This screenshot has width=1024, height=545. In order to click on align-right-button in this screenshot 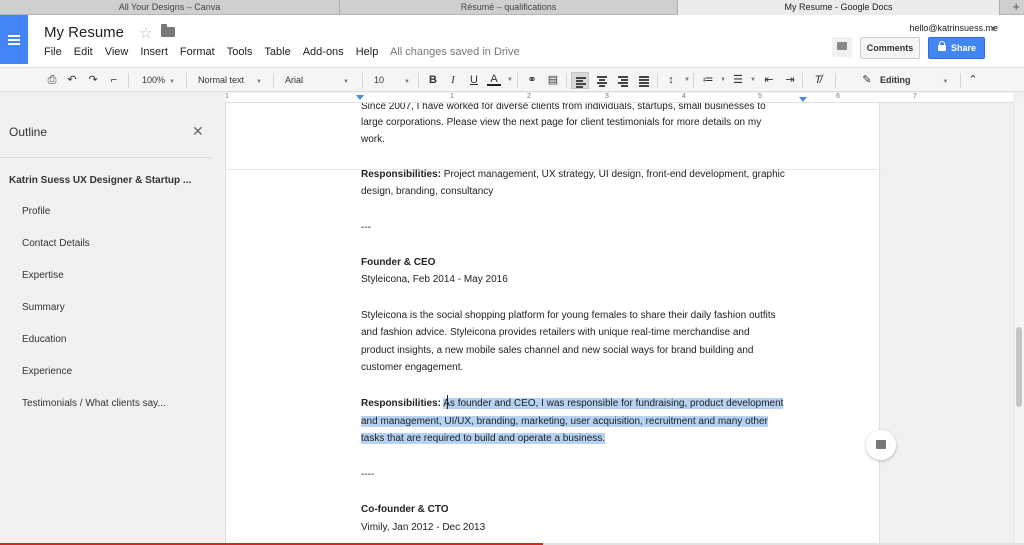, I will do `click(623, 80)`.